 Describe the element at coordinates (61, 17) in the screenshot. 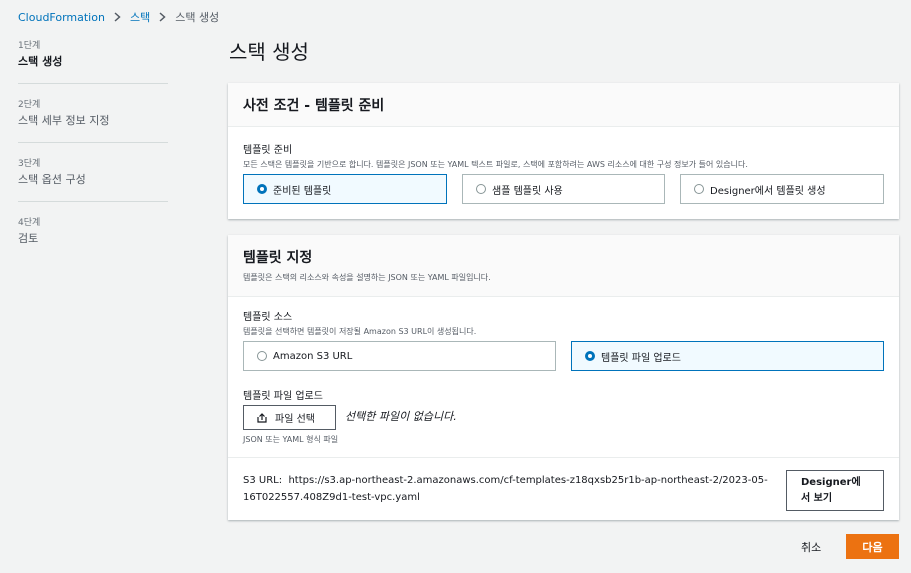

I see `breadcrumb-cloudformation-link: CloudFormation` at that location.